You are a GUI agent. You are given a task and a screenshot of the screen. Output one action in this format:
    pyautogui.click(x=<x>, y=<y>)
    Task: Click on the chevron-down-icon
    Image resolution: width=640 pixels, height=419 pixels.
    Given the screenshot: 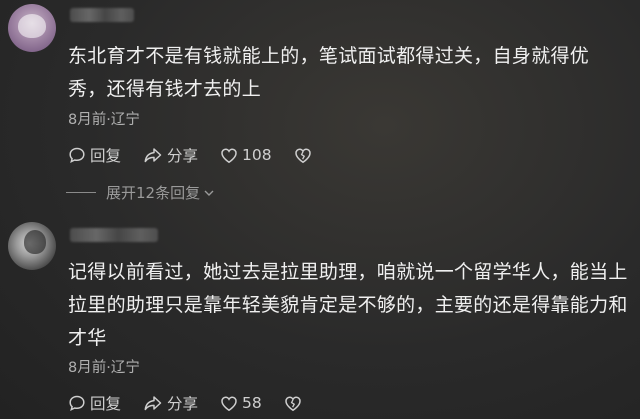 What is the action you would take?
    pyautogui.click(x=209, y=193)
    